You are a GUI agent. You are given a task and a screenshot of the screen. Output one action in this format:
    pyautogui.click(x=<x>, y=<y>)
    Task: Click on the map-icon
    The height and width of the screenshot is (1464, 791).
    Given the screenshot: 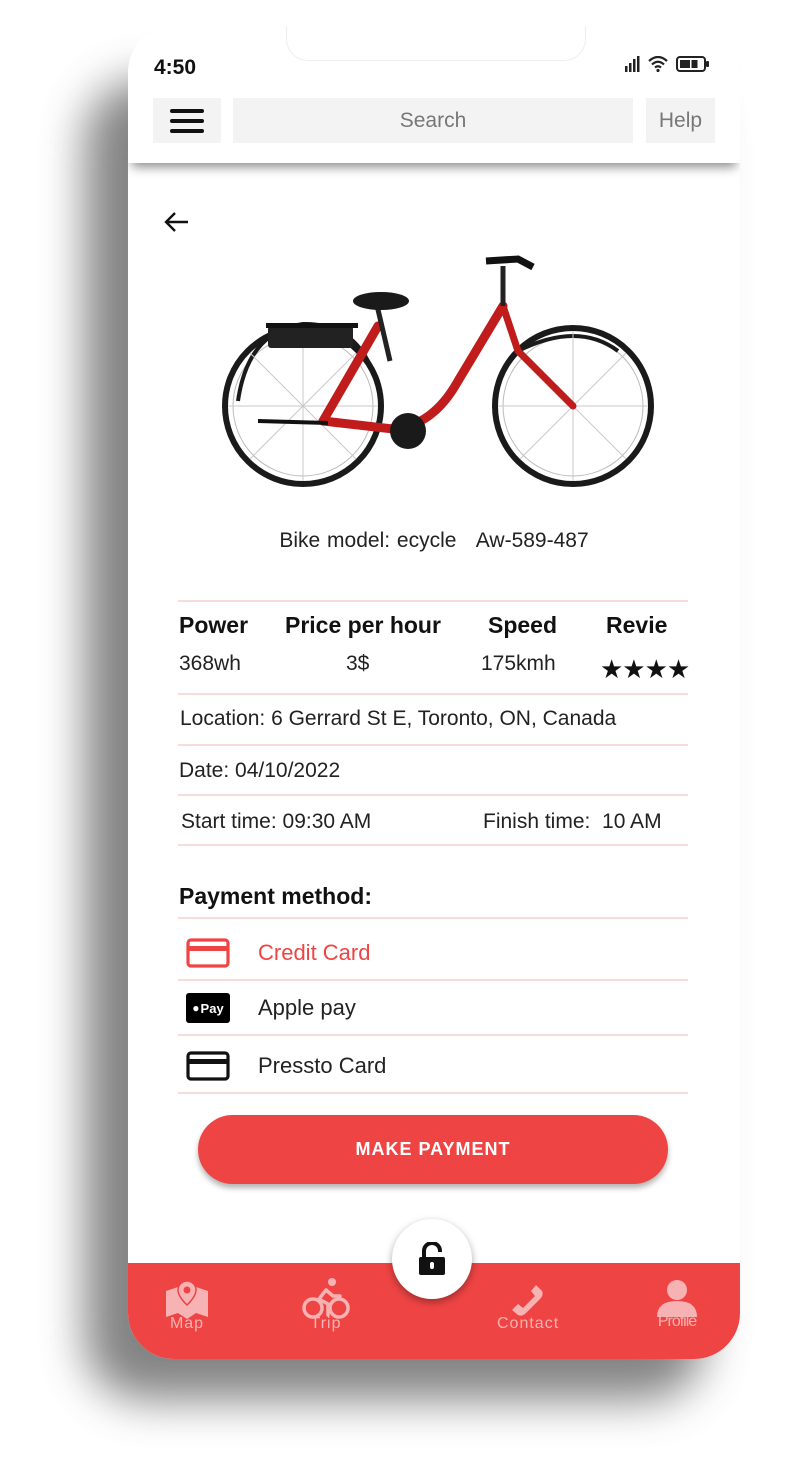 What is the action you would take?
    pyautogui.click(x=187, y=1299)
    